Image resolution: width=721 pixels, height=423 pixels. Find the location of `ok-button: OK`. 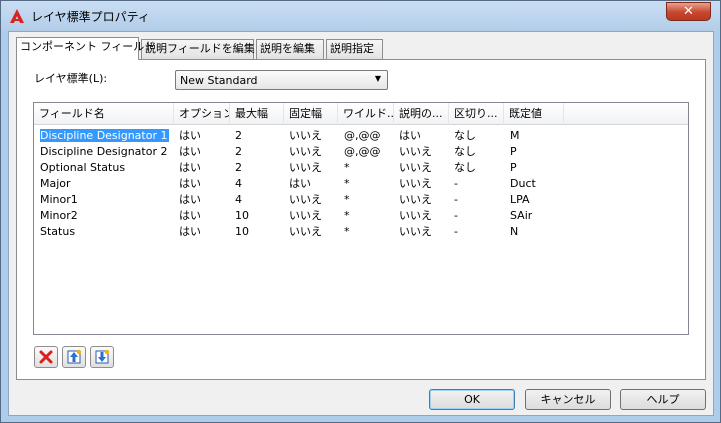

ok-button: OK is located at coordinates (472, 399).